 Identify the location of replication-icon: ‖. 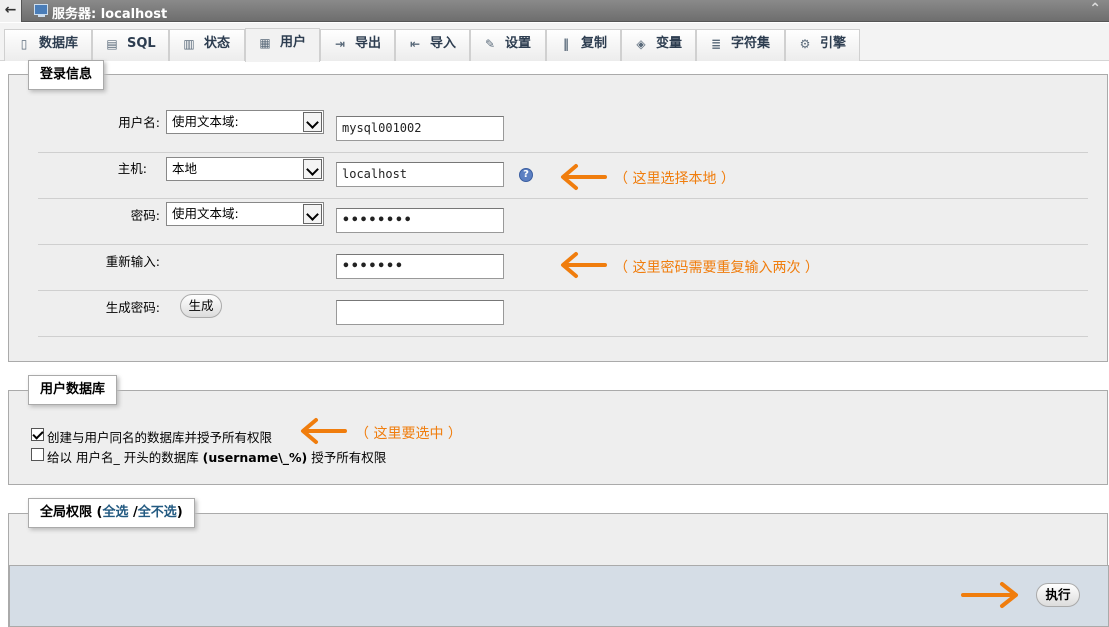
(566, 44).